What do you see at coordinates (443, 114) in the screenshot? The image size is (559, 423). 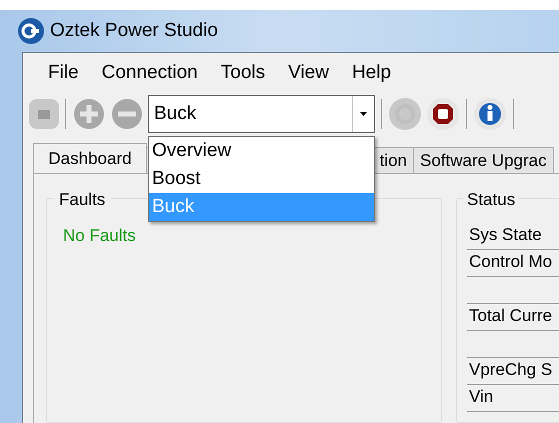 I see `stop-icon` at bounding box center [443, 114].